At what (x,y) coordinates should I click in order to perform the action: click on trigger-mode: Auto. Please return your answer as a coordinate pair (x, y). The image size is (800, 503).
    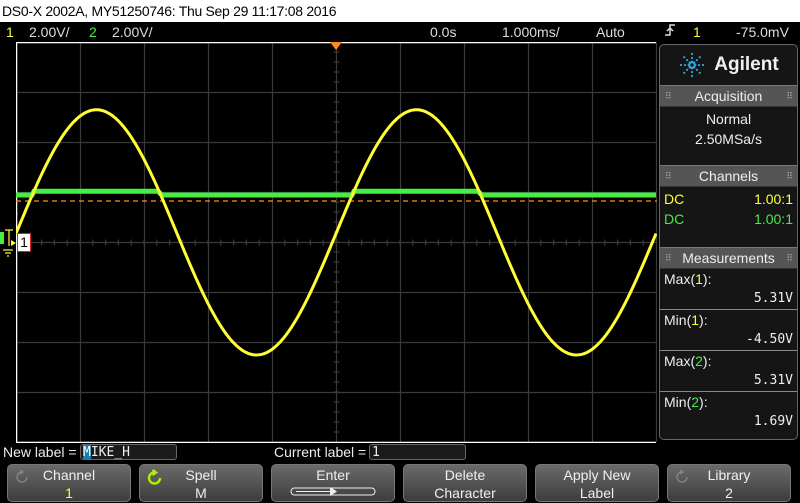
    Looking at the image, I should click on (610, 32).